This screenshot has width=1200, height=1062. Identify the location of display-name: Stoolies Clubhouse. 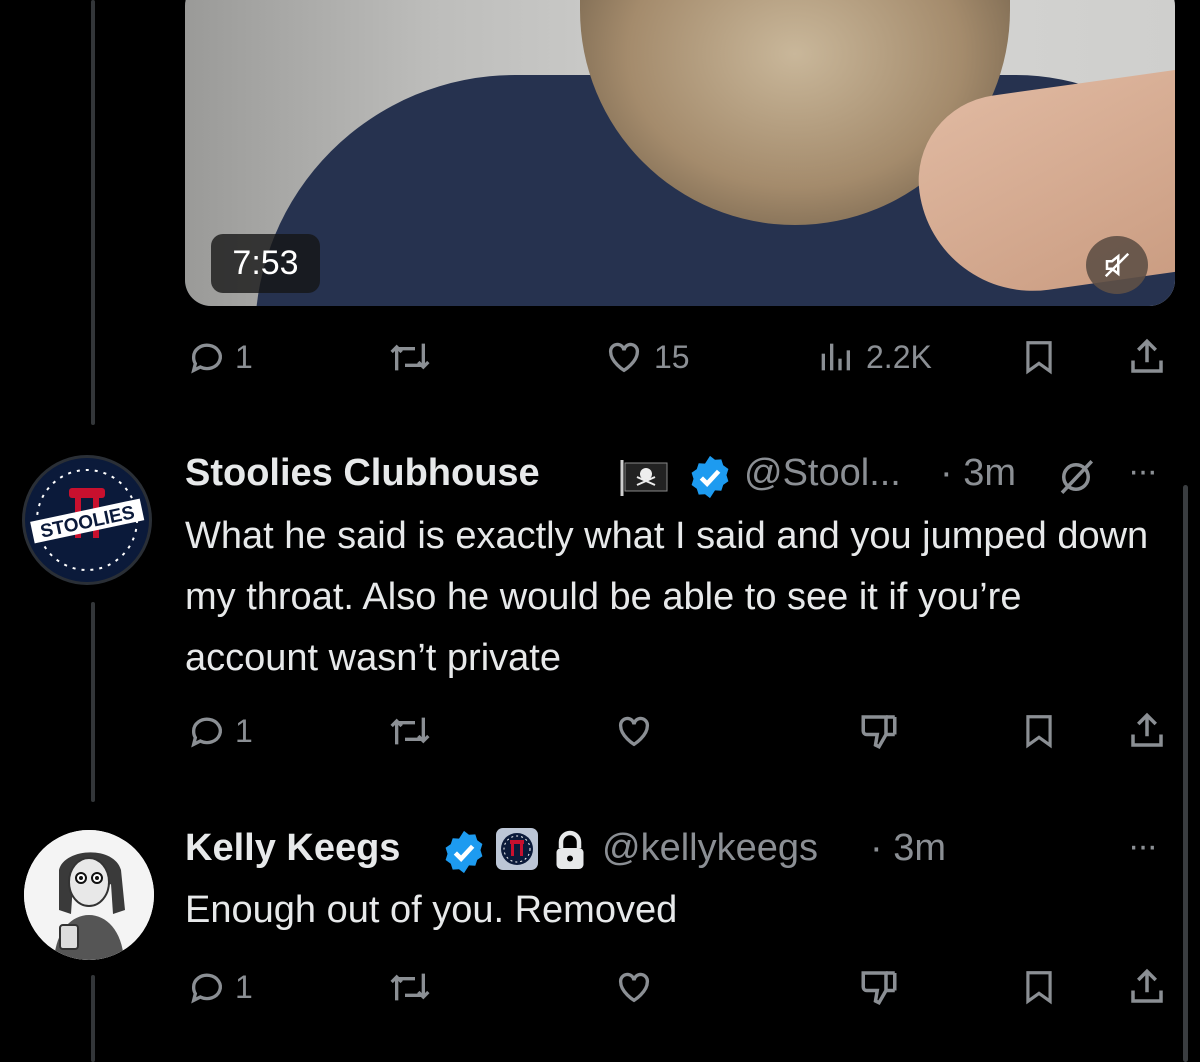
(362, 473).